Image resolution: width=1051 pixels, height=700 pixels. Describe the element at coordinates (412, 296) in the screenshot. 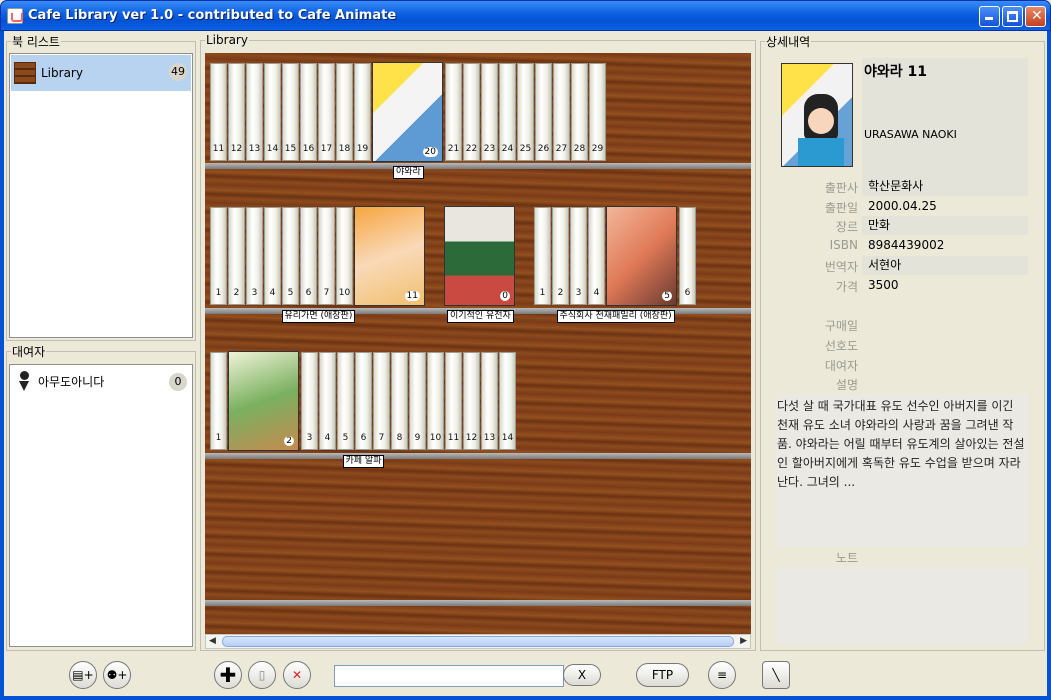

I see `cover-volume-number: 11` at that location.